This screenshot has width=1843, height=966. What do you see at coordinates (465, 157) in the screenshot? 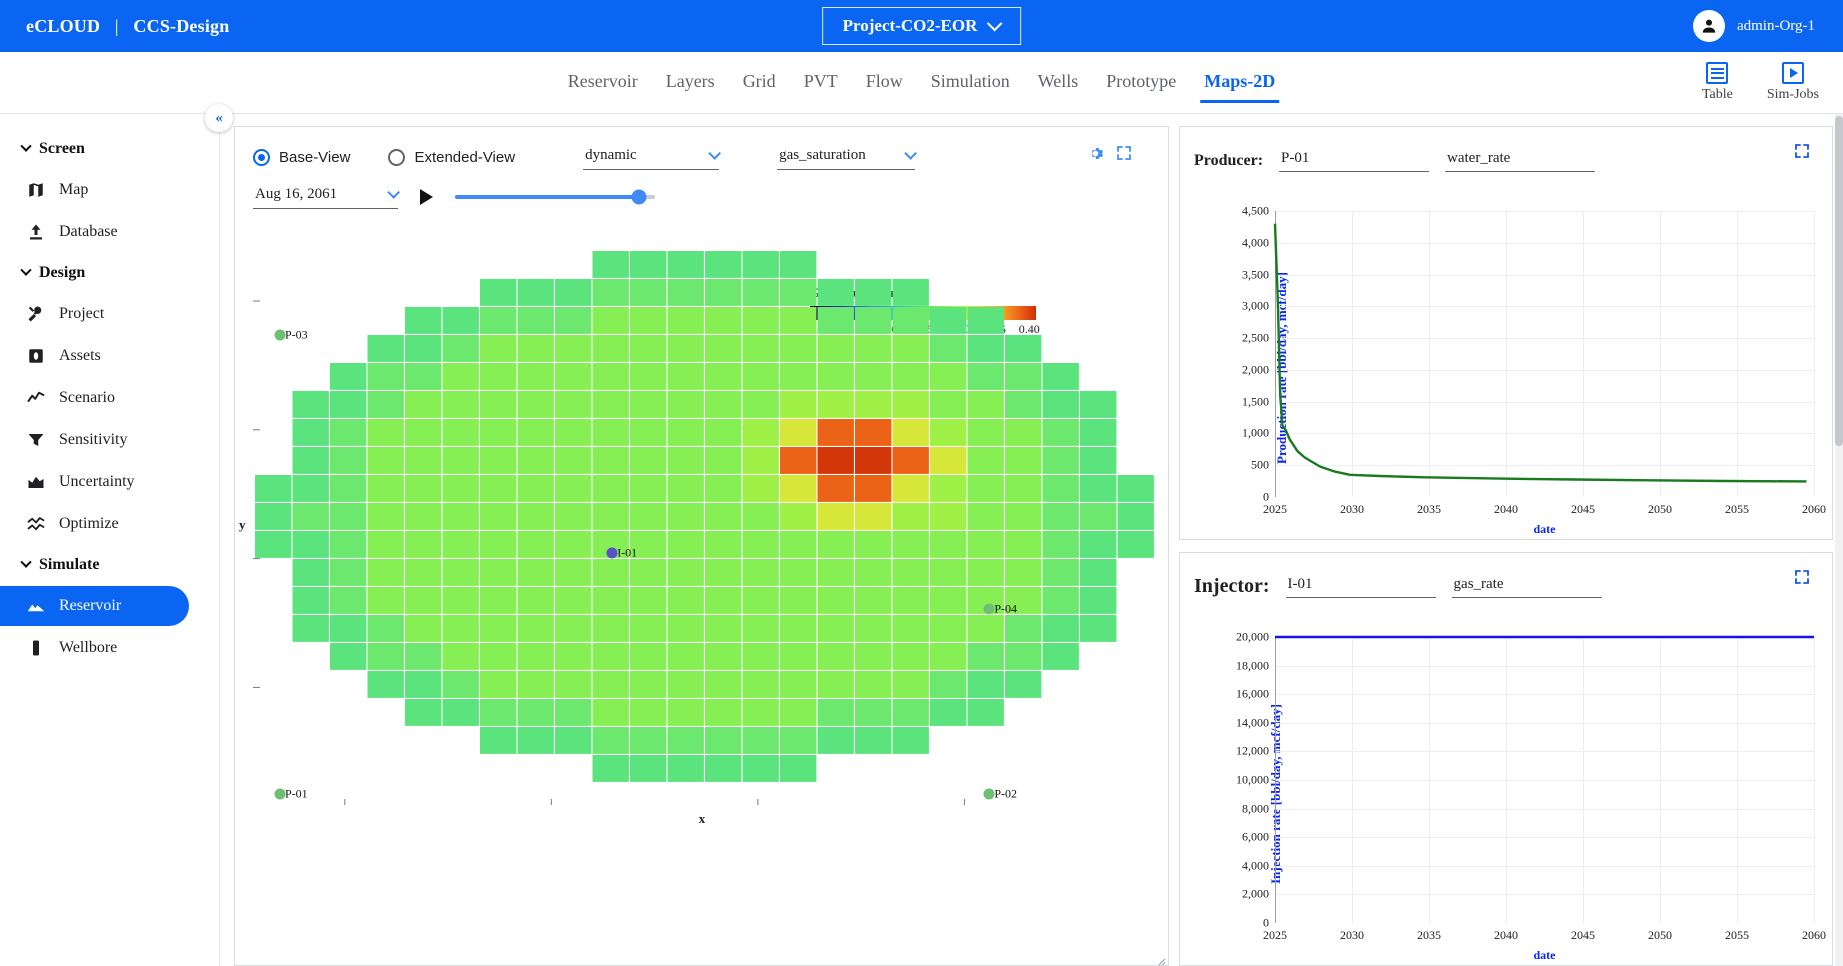
I see `radio-extended-view-label: Extended-View` at bounding box center [465, 157].